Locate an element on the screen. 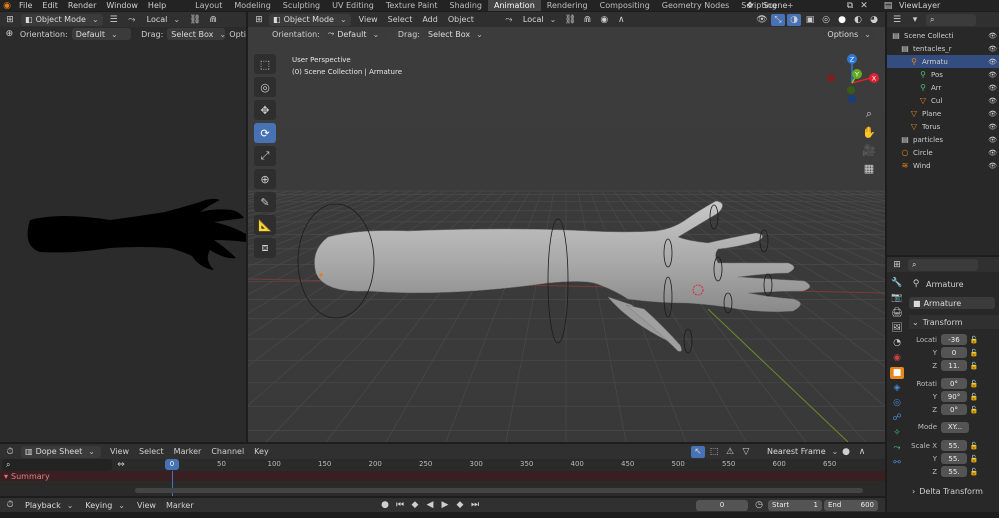 This screenshot has height=518, width=999. physics-tab-icon: ☍ is located at coordinates (897, 418).